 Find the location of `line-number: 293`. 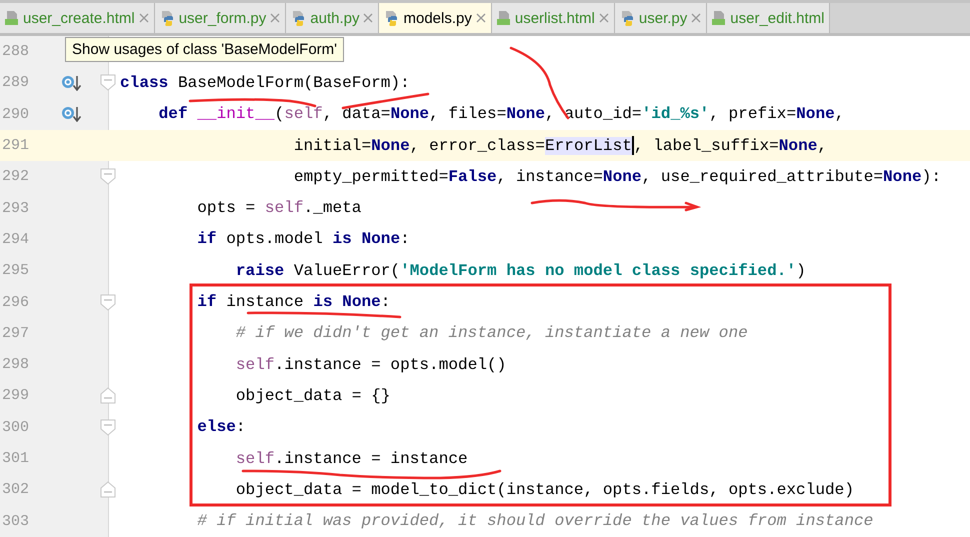

line-number: 293 is located at coordinates (15, 208).